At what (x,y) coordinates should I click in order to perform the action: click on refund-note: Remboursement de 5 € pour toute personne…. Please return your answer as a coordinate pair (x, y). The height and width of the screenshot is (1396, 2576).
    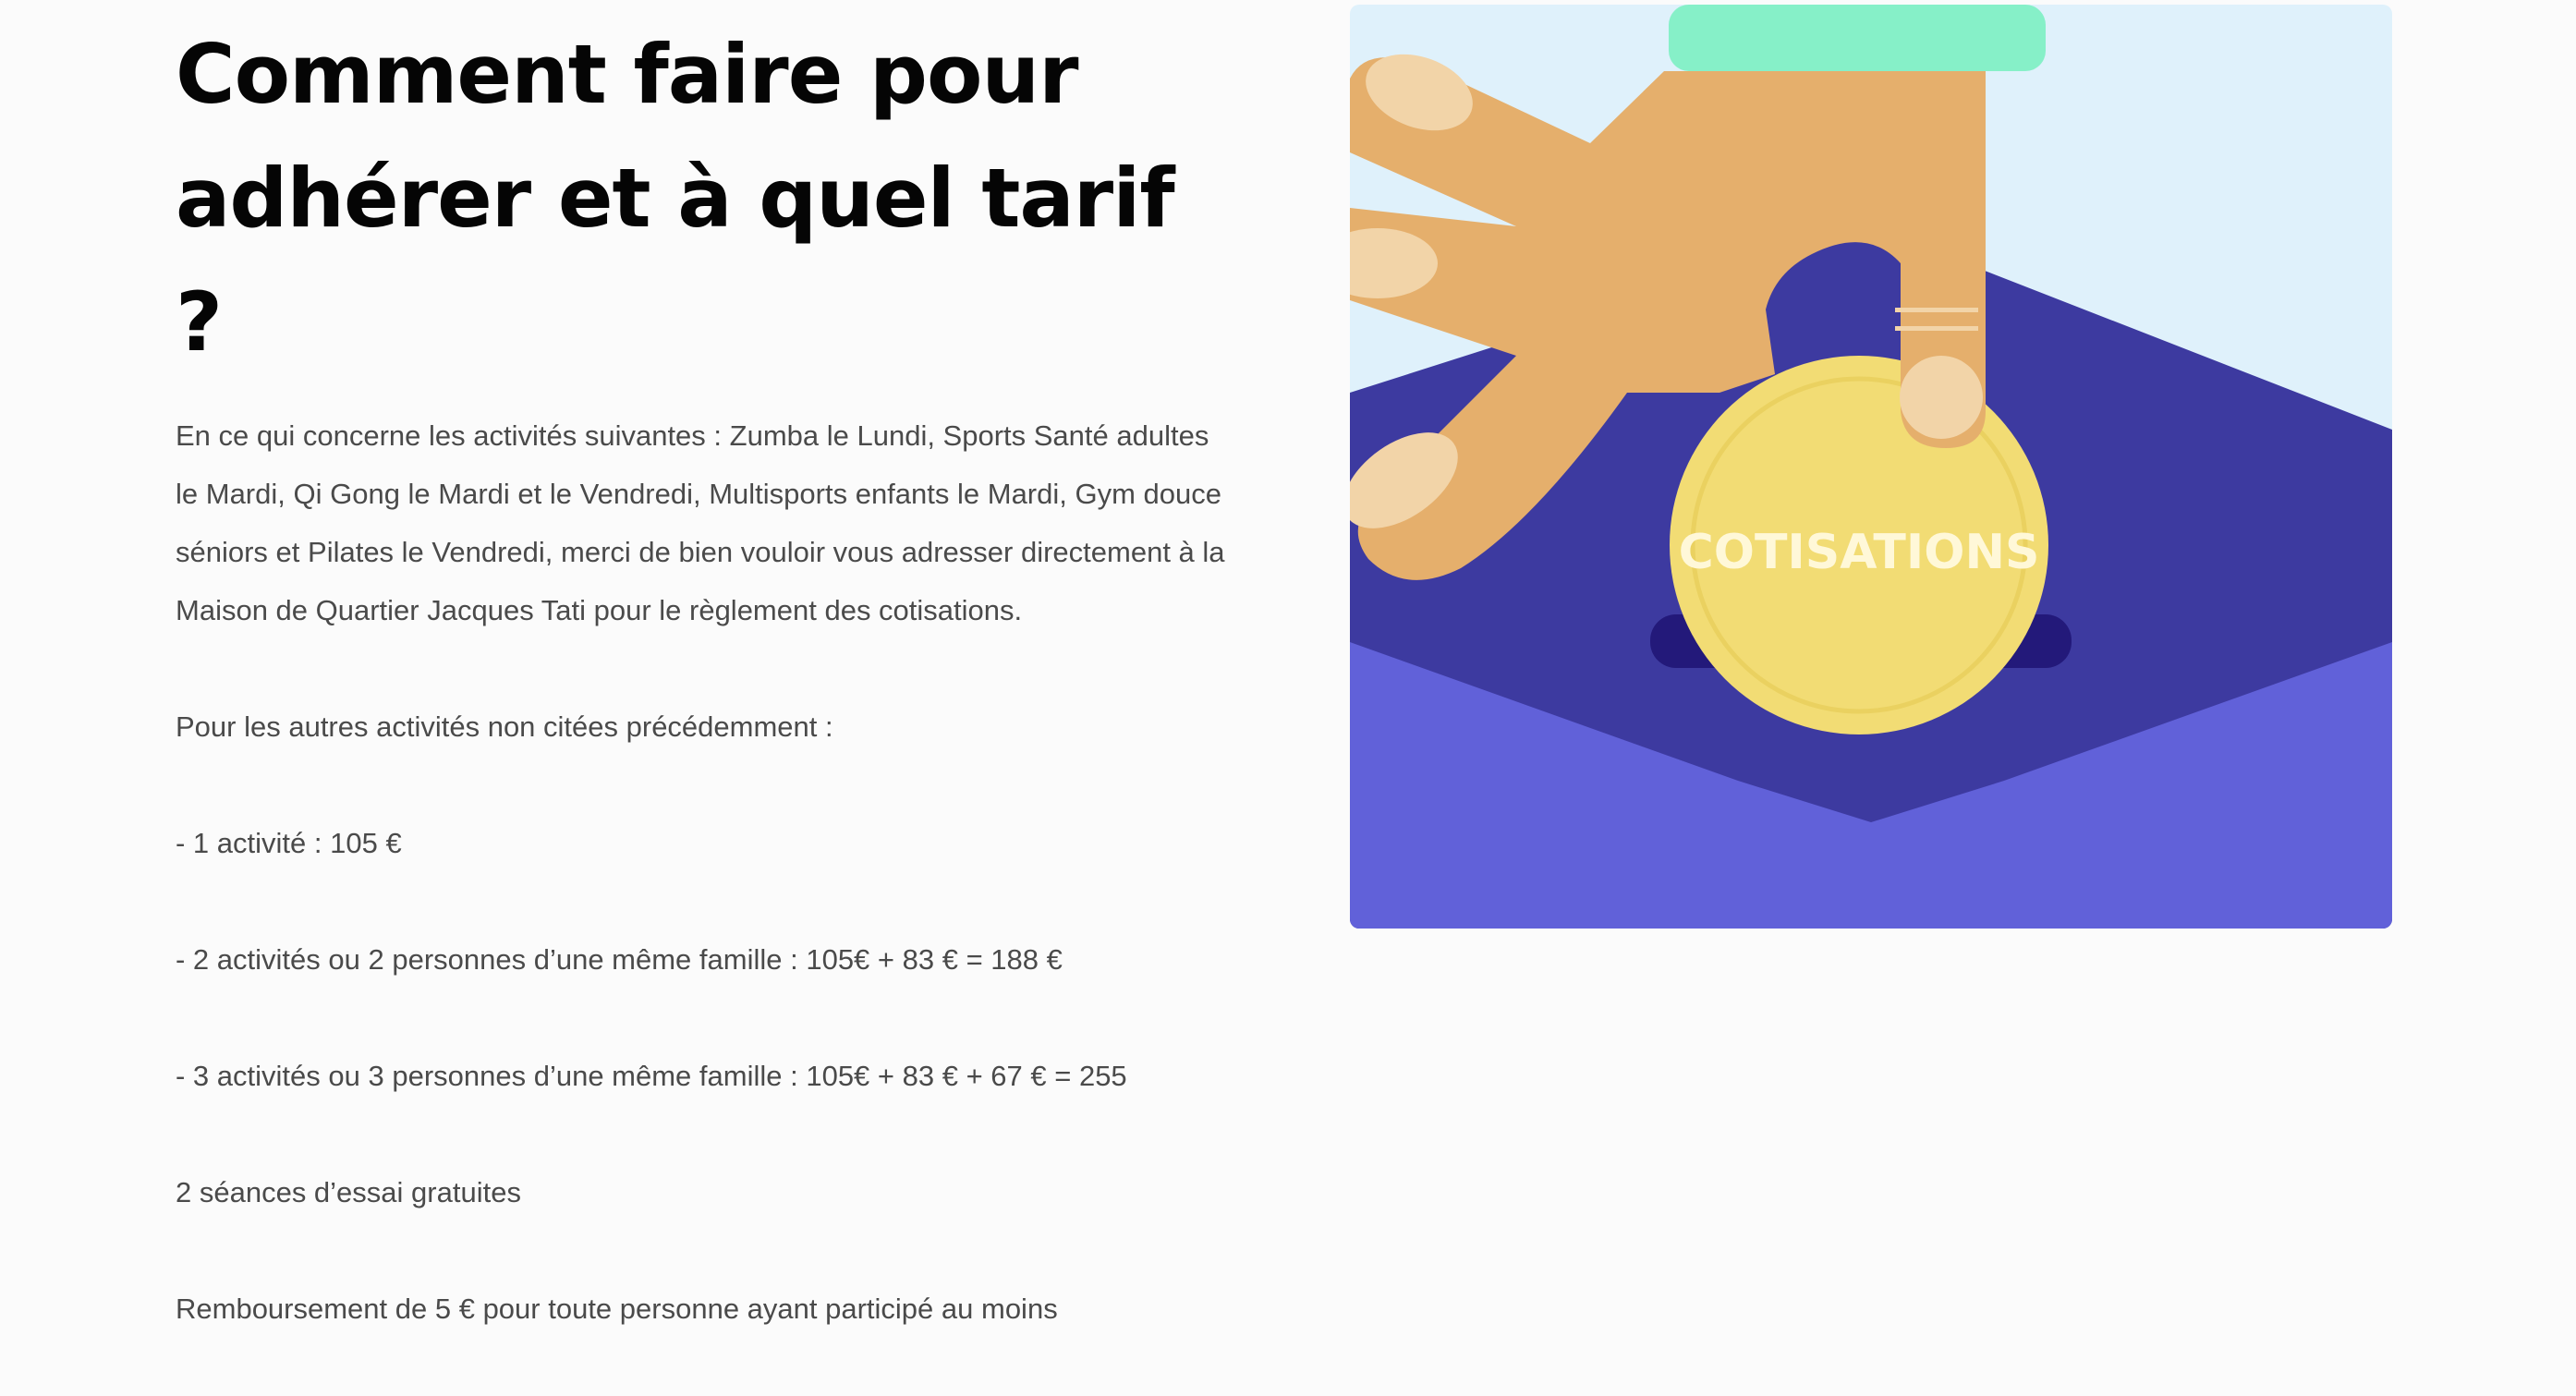
    Looking at the image, I should click on (617, 1309).